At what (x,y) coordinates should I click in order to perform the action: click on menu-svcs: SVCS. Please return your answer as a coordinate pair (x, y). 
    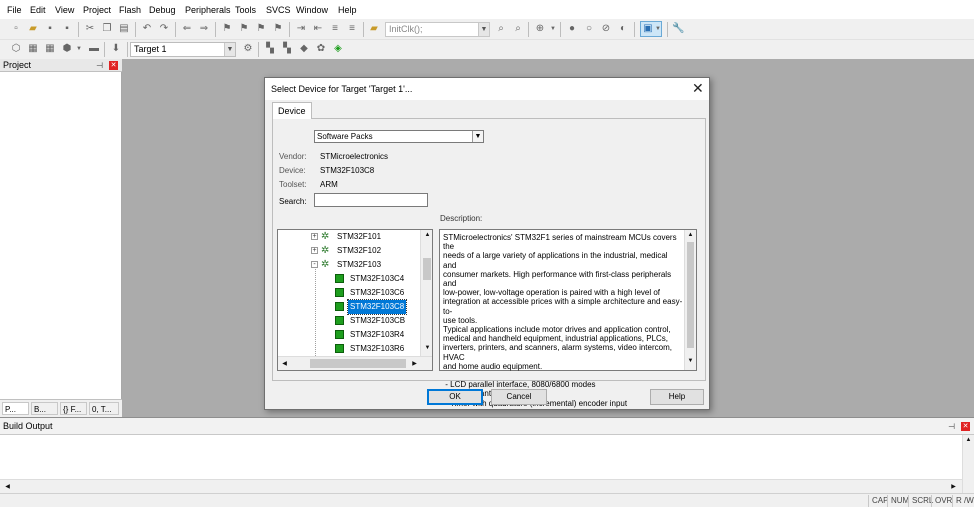
    Looking at the image, I should click on (278, 10).